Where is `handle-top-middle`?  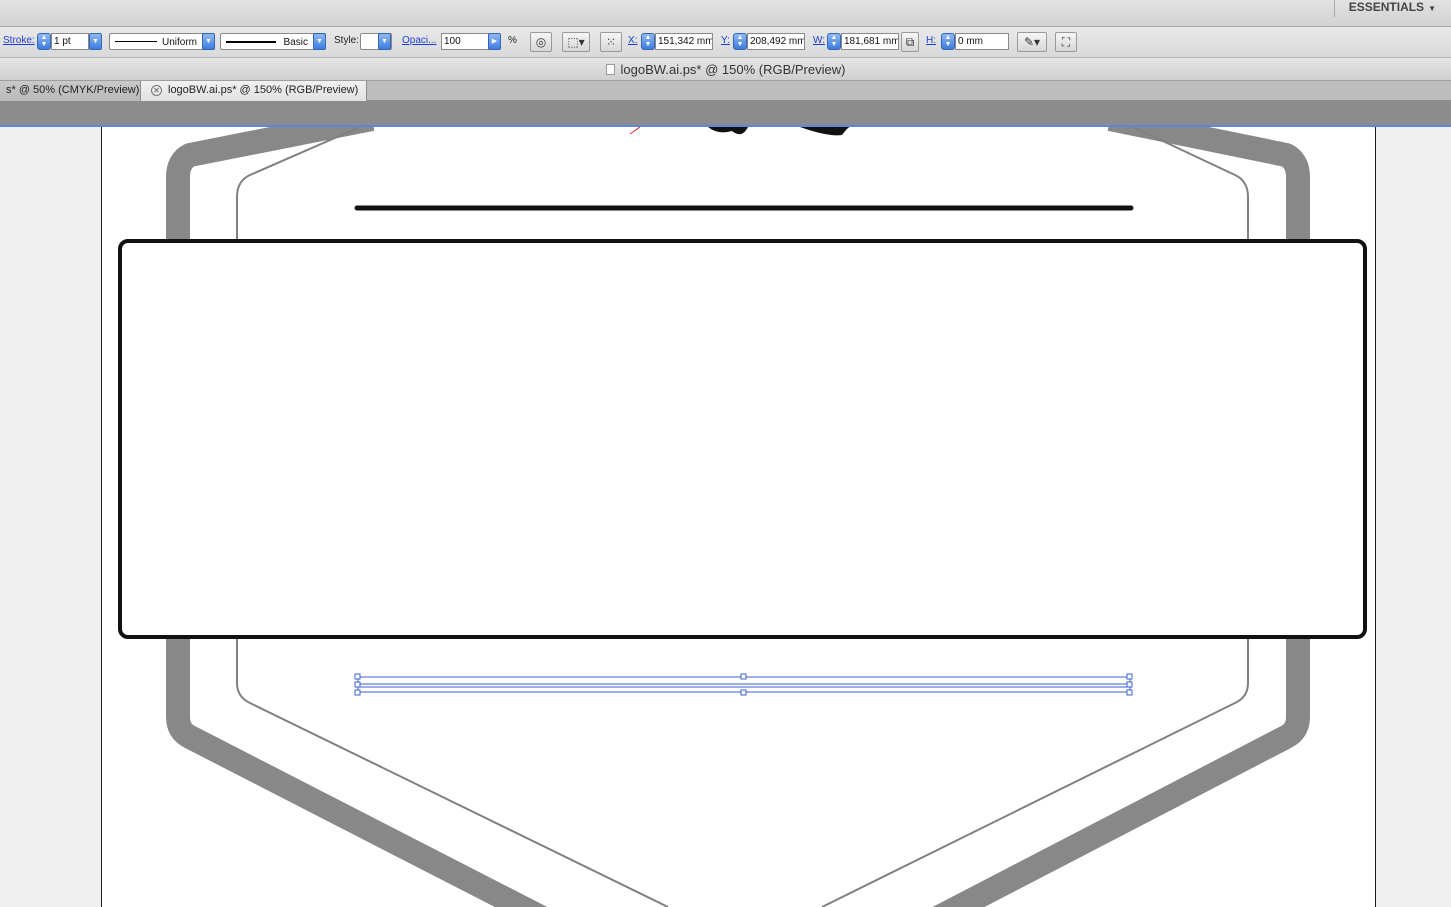
handle-top-middle is located at coordinates (743, 676).